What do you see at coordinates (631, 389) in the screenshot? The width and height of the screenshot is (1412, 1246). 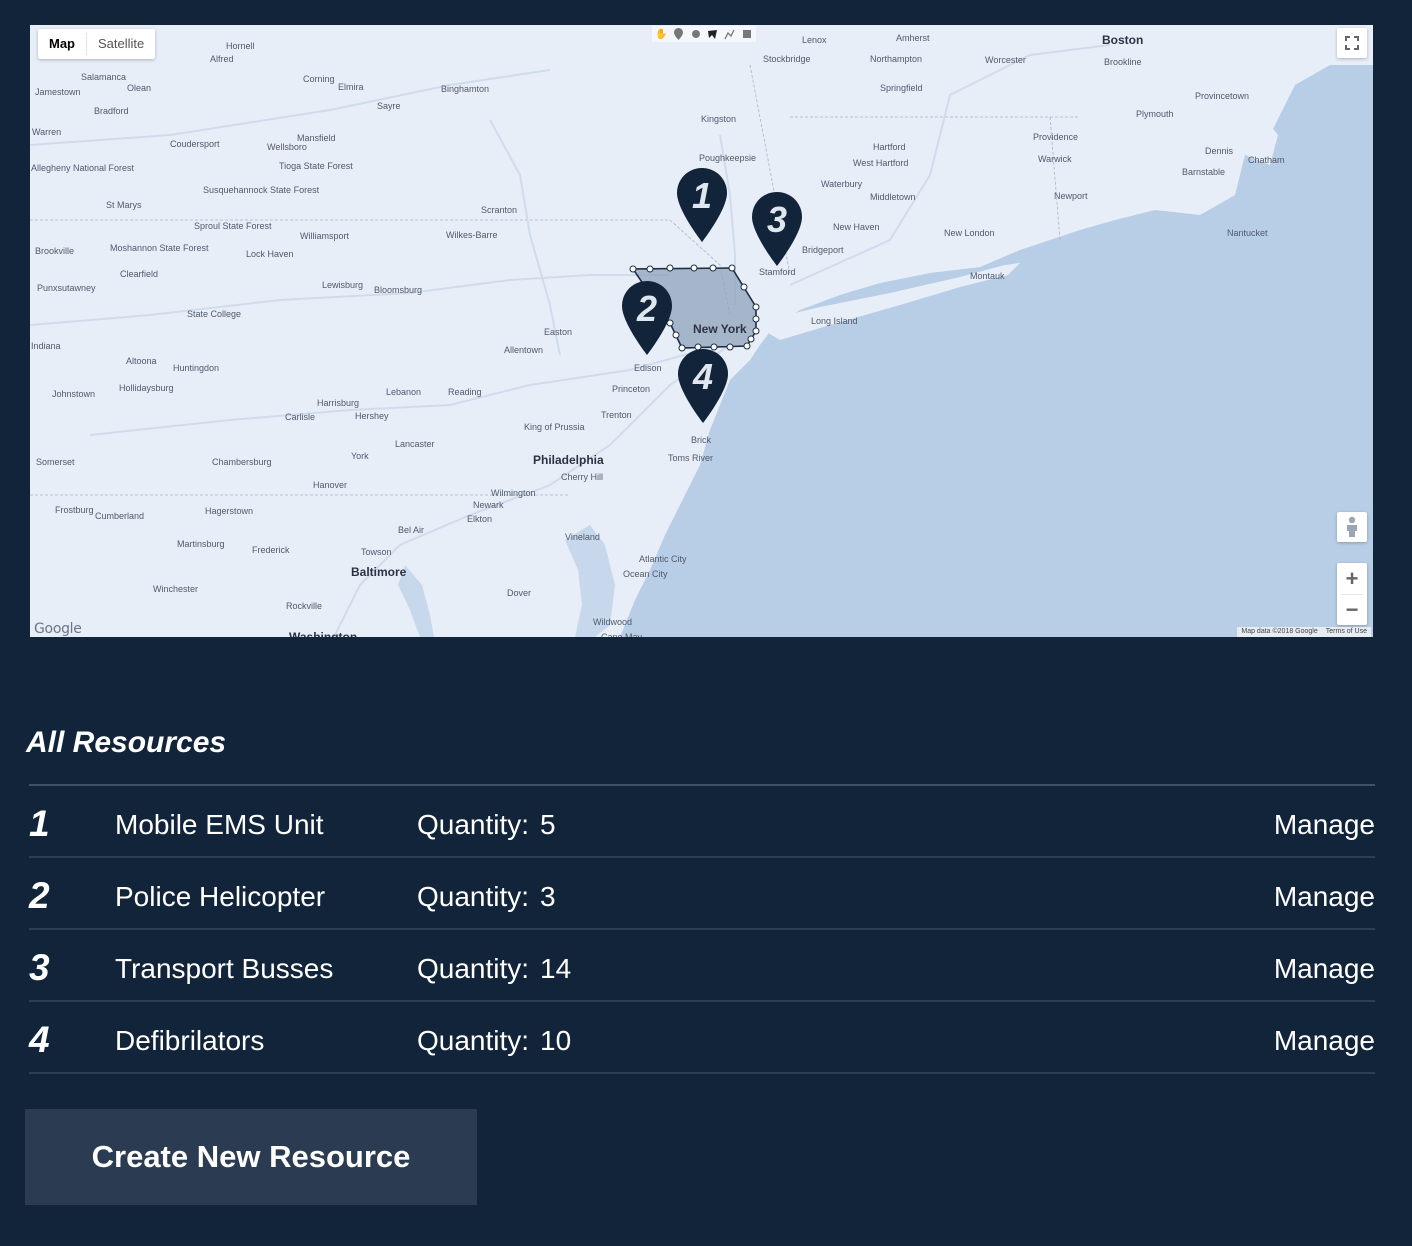 I see `place-label: Princeton` at bounding box center [631, 389].